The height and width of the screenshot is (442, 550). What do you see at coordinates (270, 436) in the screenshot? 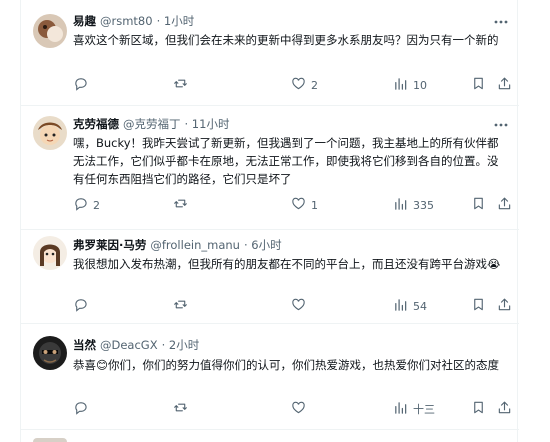
I see `next-tweet-peek` at bounding box center [270, 436].